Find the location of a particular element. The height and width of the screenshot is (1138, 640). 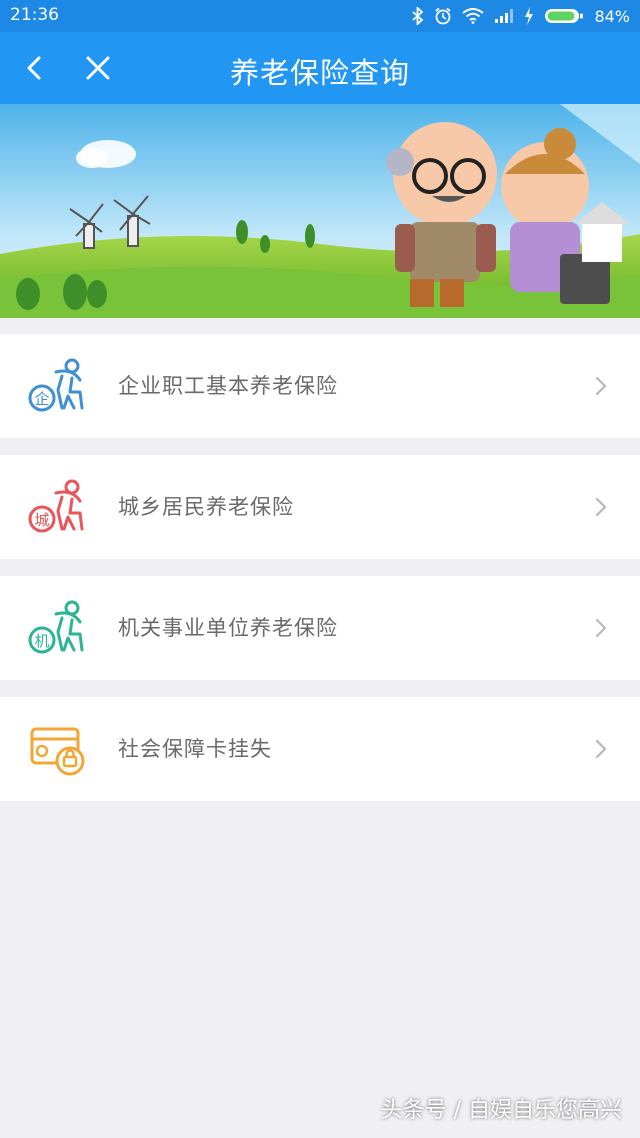

alarm-icon is located at coordinates (443, 16).